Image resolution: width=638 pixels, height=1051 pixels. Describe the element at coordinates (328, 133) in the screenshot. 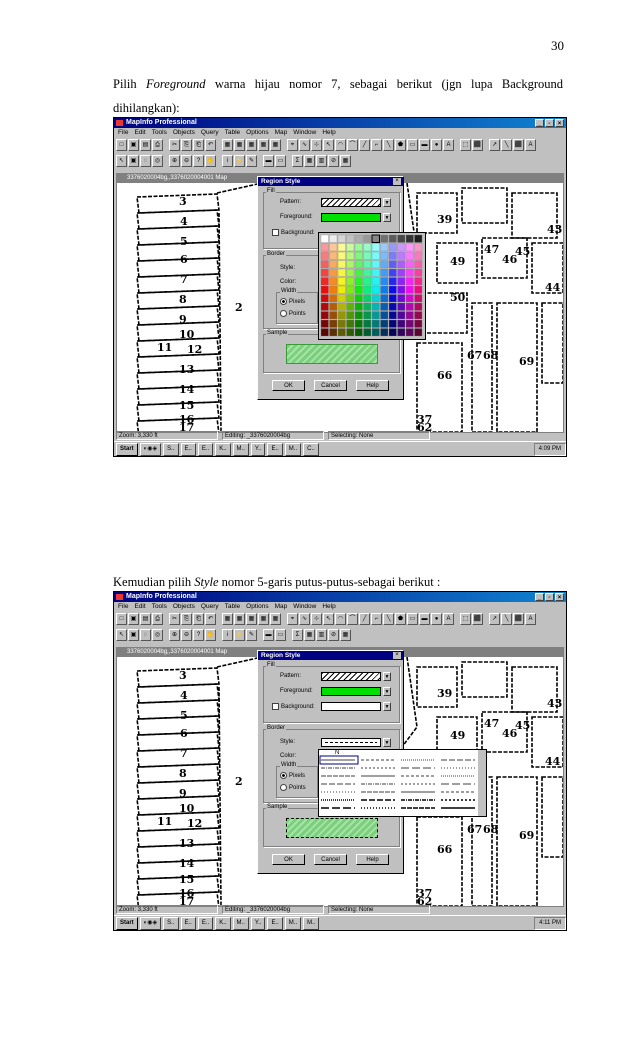

I see `menu-help: Help` at that location.